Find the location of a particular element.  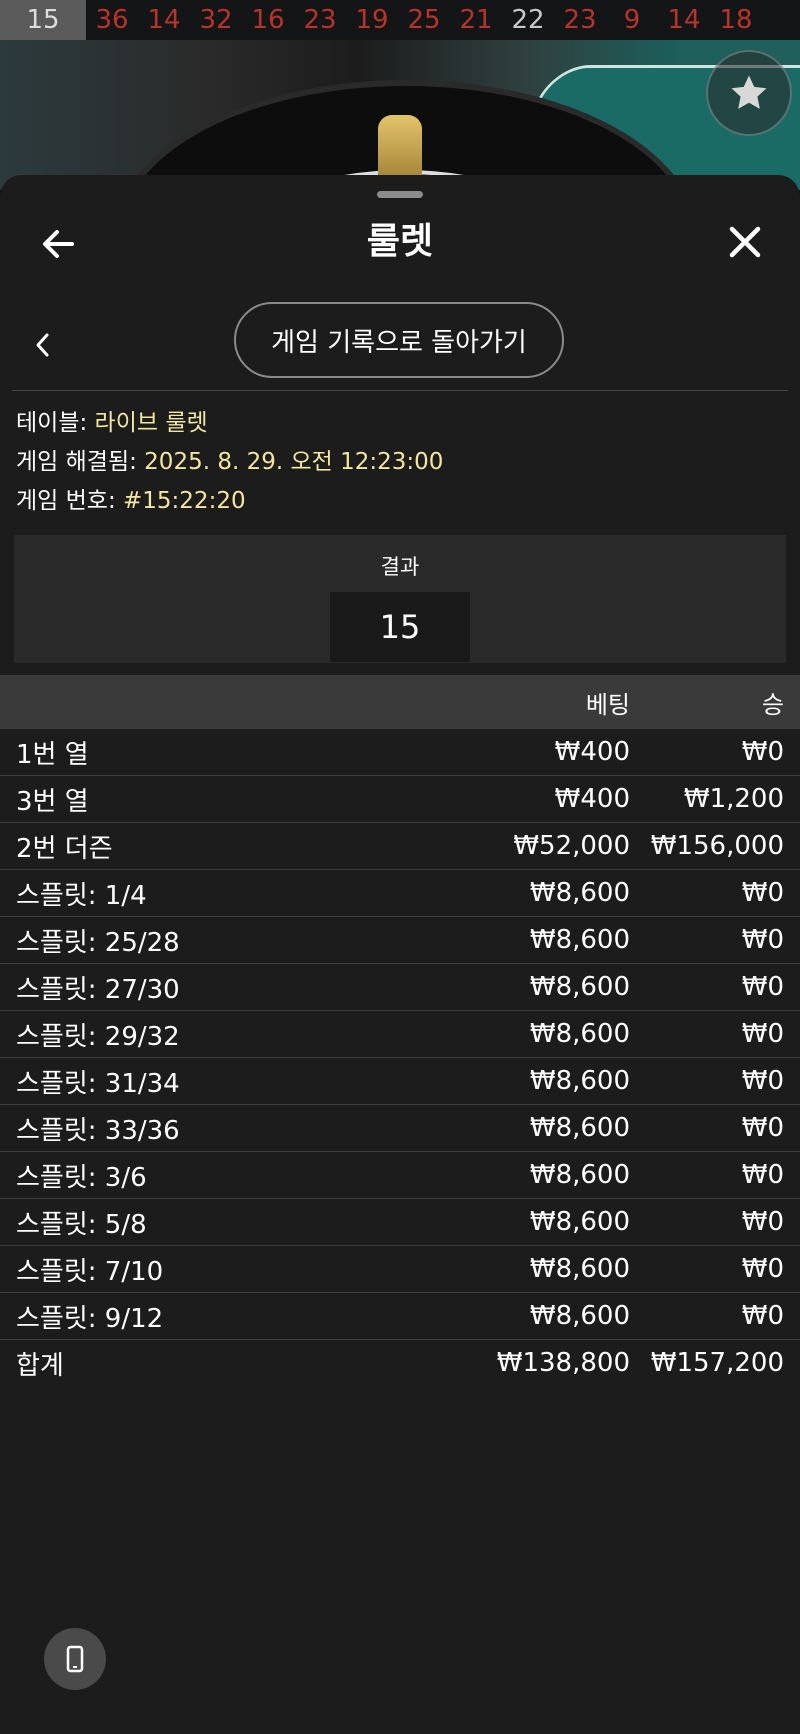

history-number: 22 is located at coordinates (528, 20).